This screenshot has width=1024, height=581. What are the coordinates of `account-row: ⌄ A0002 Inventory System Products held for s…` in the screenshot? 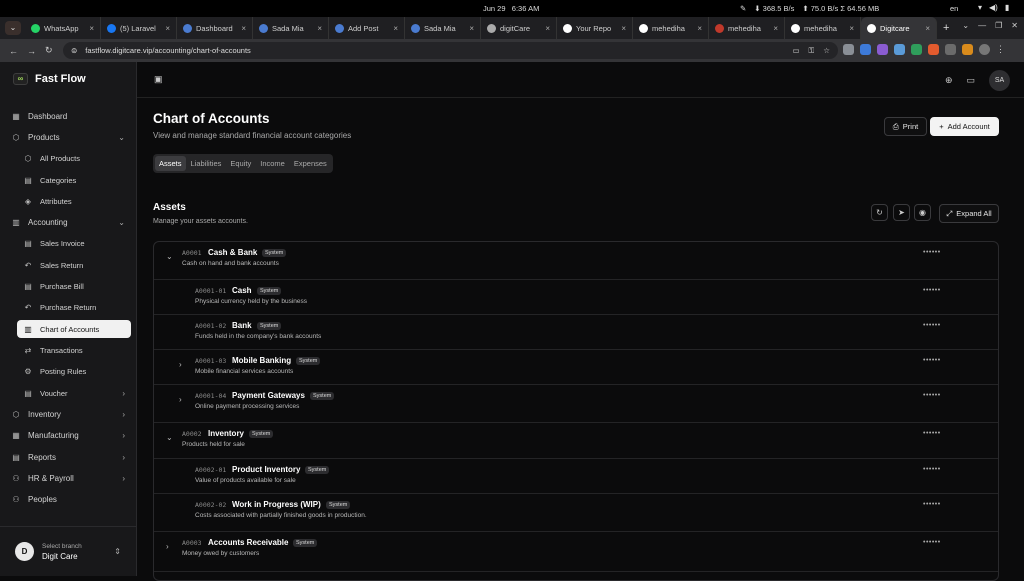 It's located at (576, 441).